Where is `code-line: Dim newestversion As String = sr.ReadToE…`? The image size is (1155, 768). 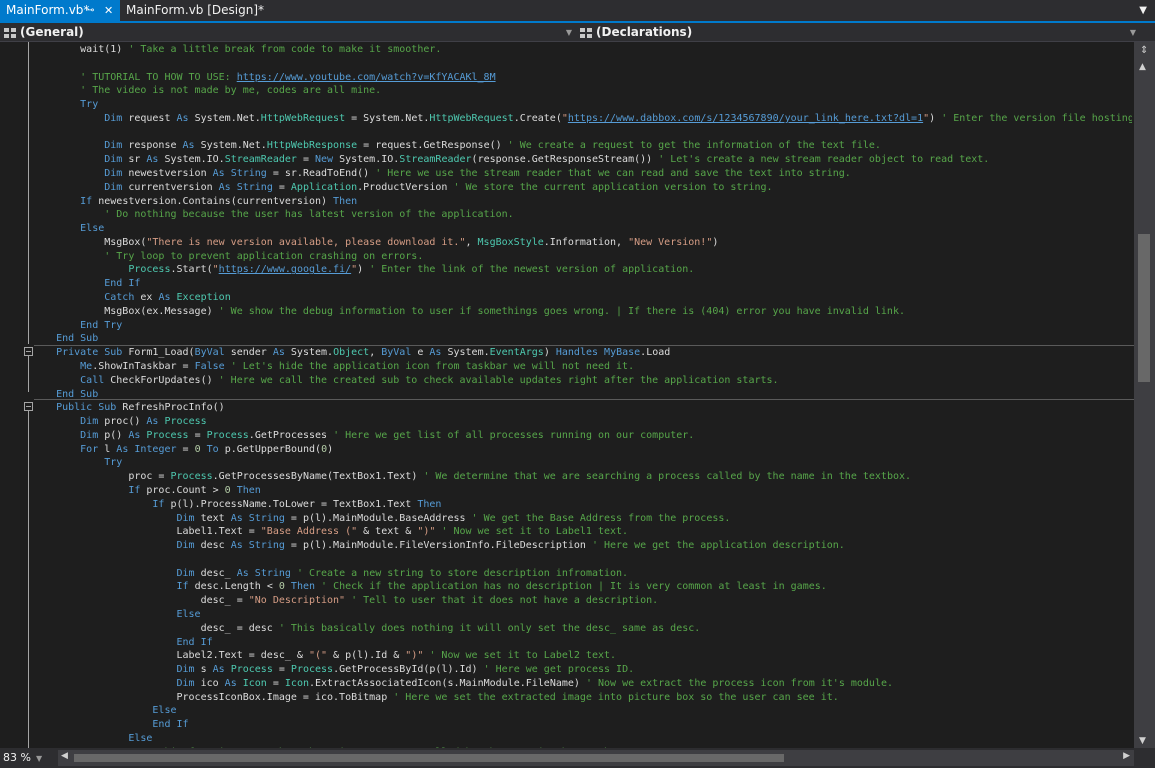 code-line: Dim newestversion As String = sr.ReadToE… is located at coordinates (441, 174).